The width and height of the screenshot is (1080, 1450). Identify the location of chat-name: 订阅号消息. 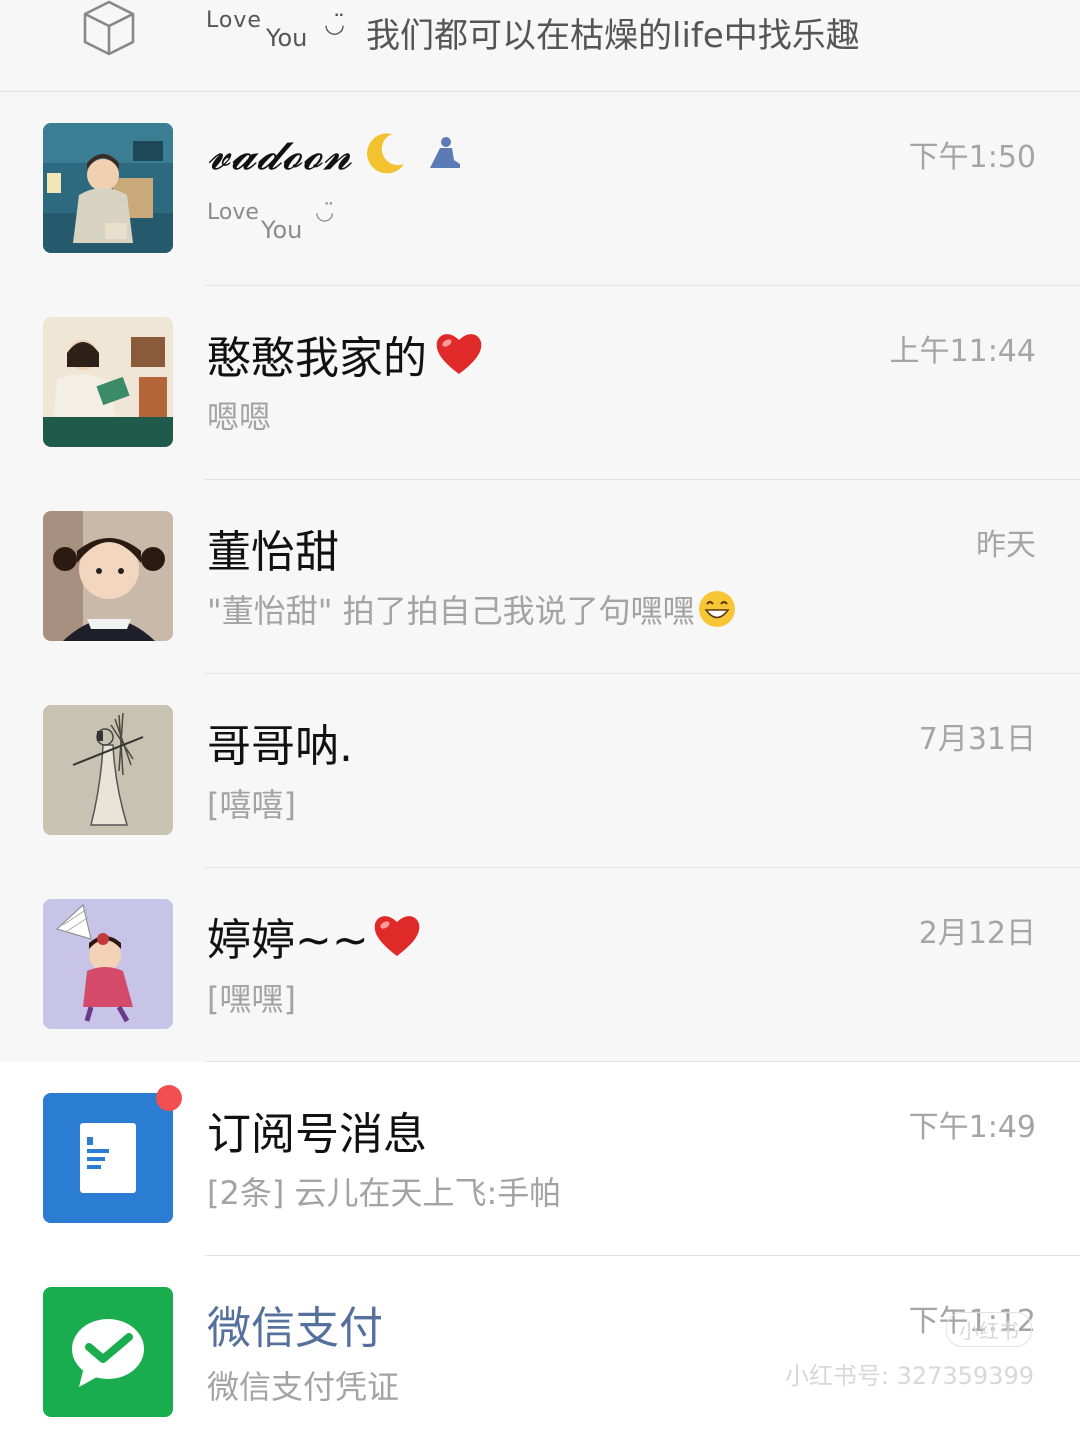
(317, 1130).